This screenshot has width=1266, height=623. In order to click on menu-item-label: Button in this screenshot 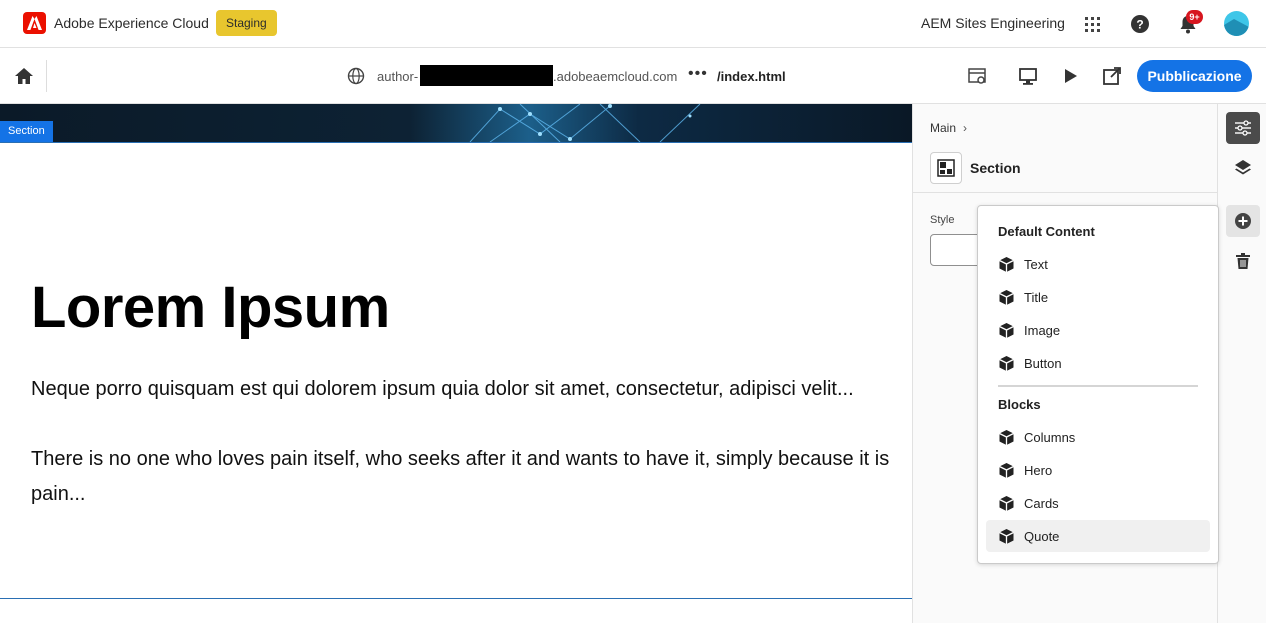, I will do `click(1043, 363)`.